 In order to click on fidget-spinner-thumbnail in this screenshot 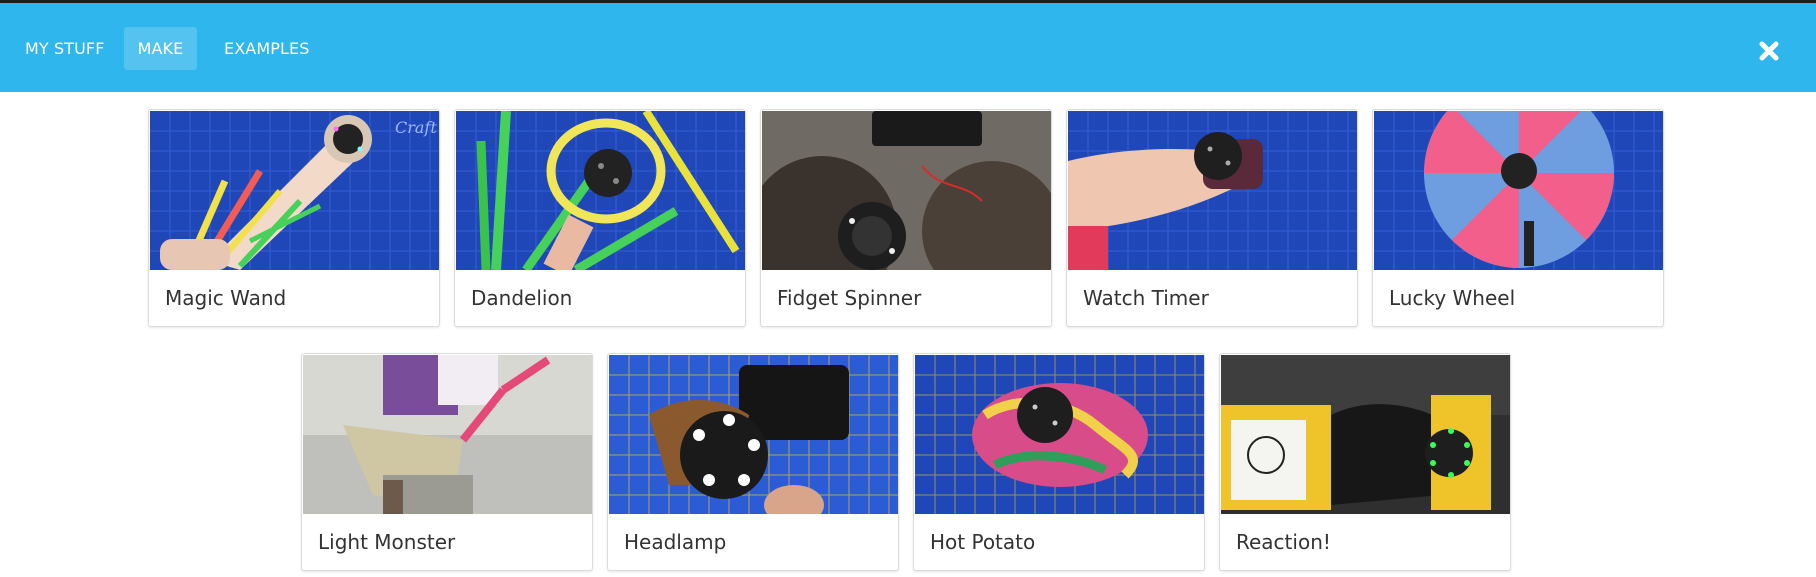, I will do `click(906, 190)`.